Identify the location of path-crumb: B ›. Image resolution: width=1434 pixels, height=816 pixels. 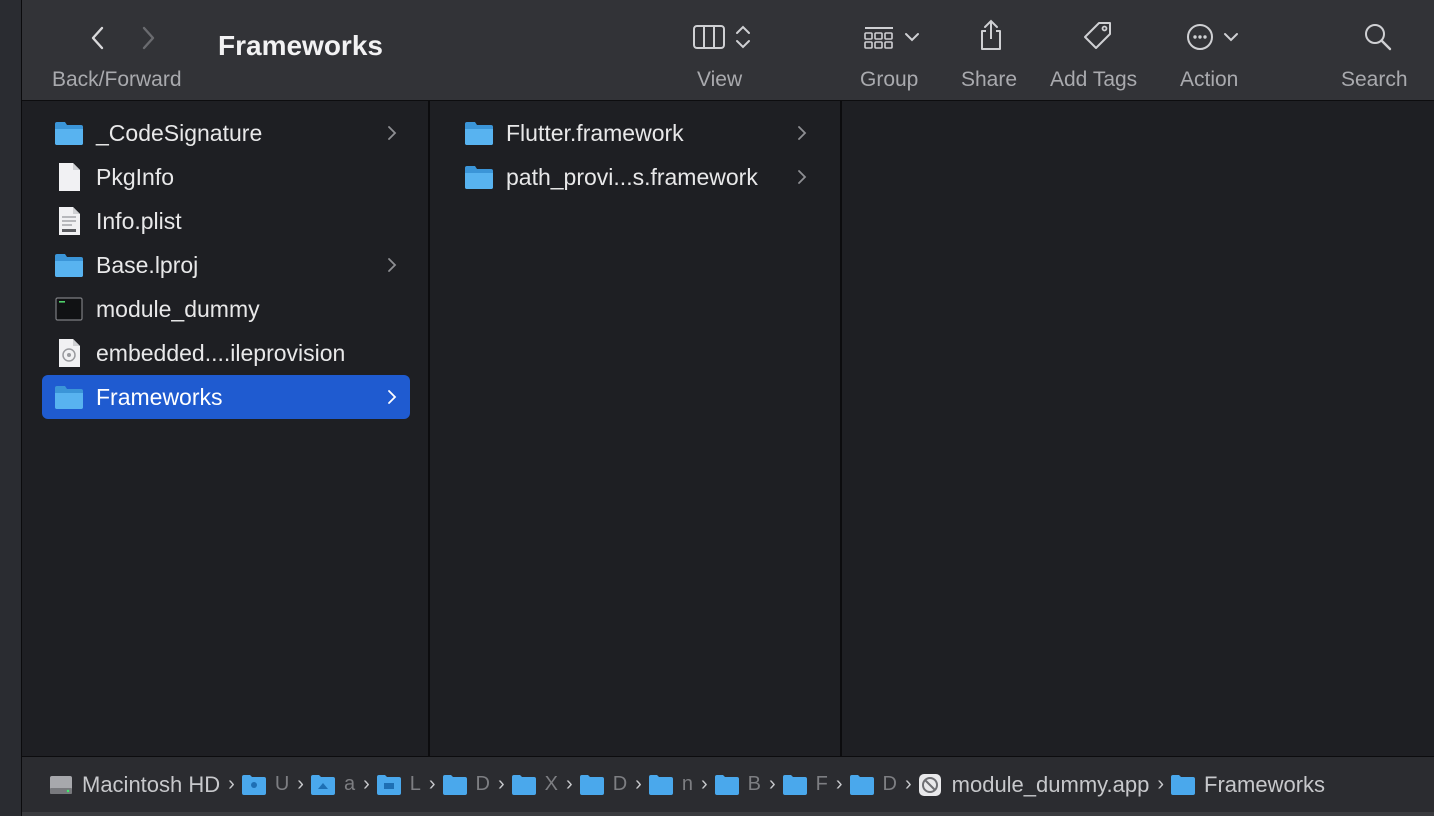
(745, 785).